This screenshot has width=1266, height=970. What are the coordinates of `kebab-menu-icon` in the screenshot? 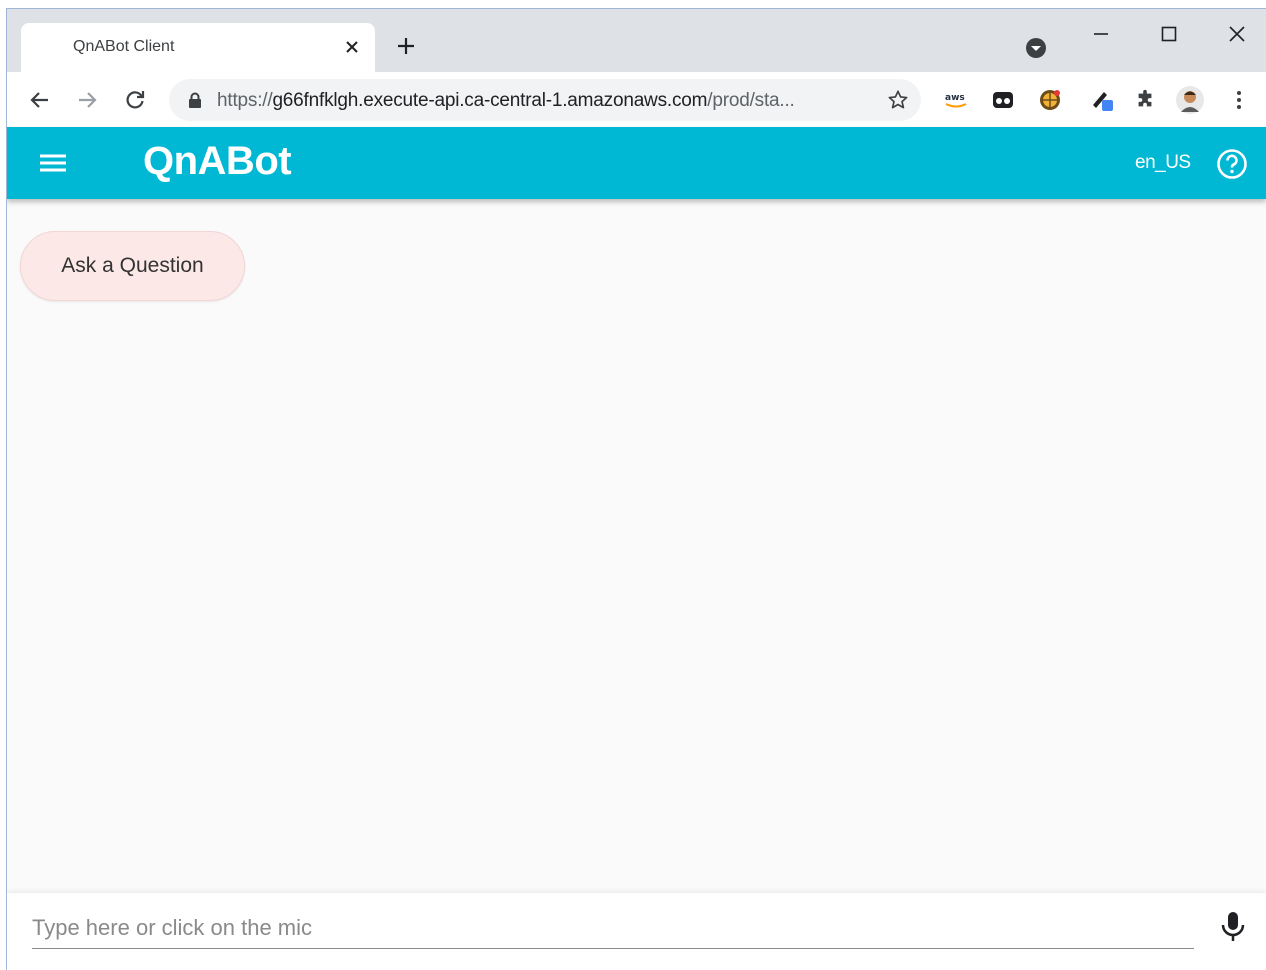 It's located at (1239, 100).